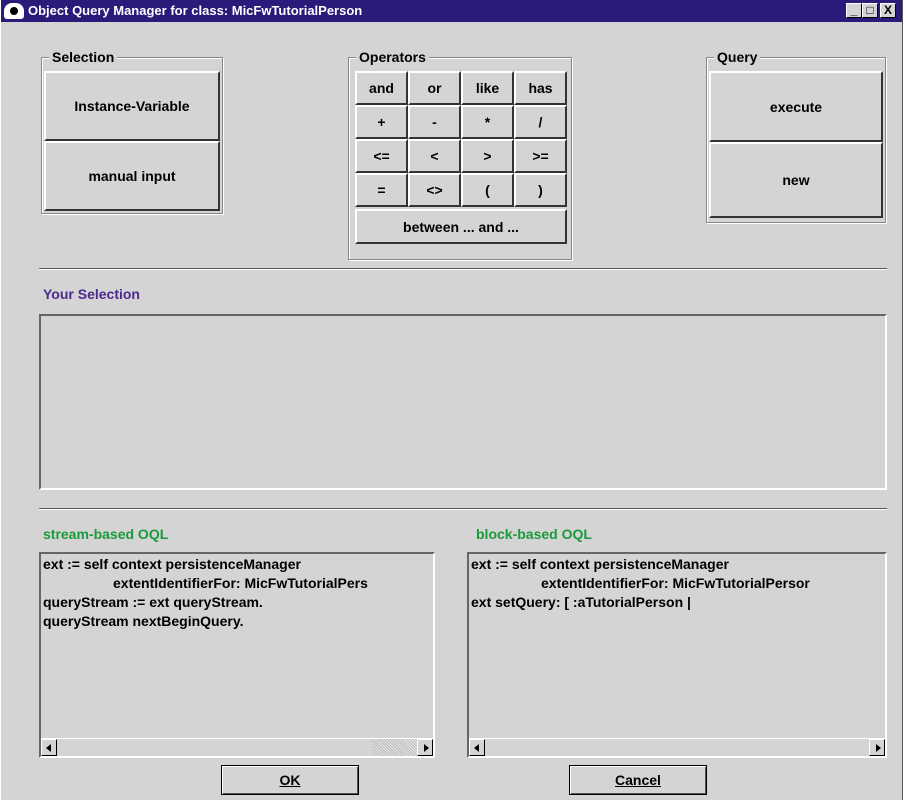  I want to click on block-oql-line: extentIdentifierFor: MicFwTutorialPersor, so click(675, 583).